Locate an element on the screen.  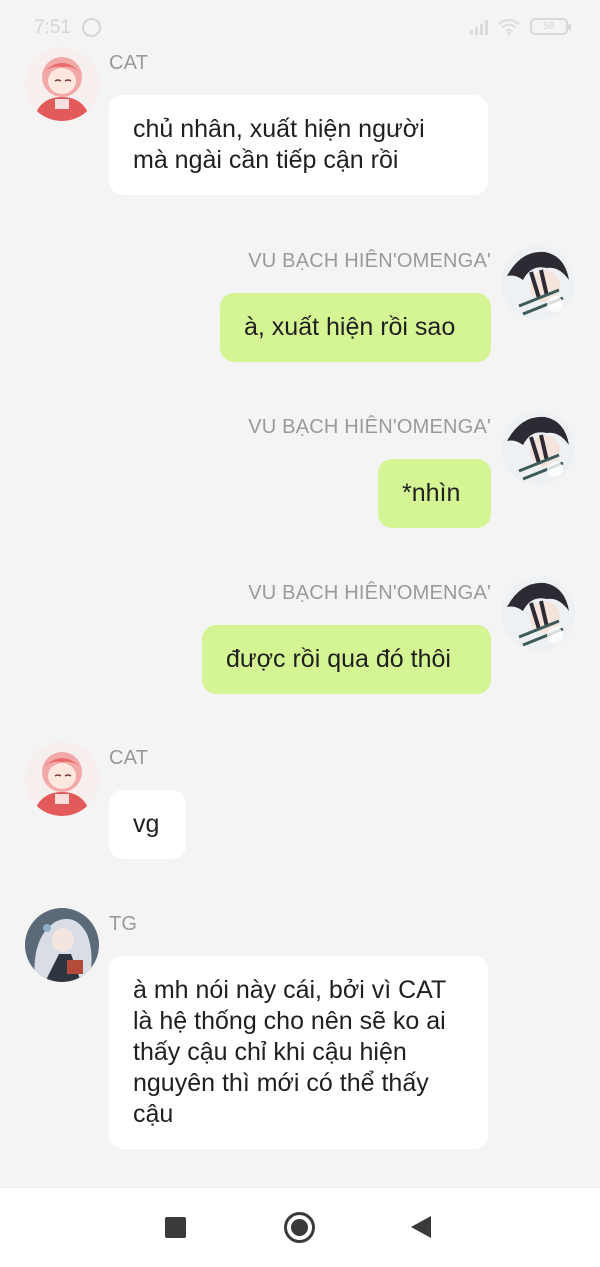
message-bubble: vg is located at coordinates (147, 824).